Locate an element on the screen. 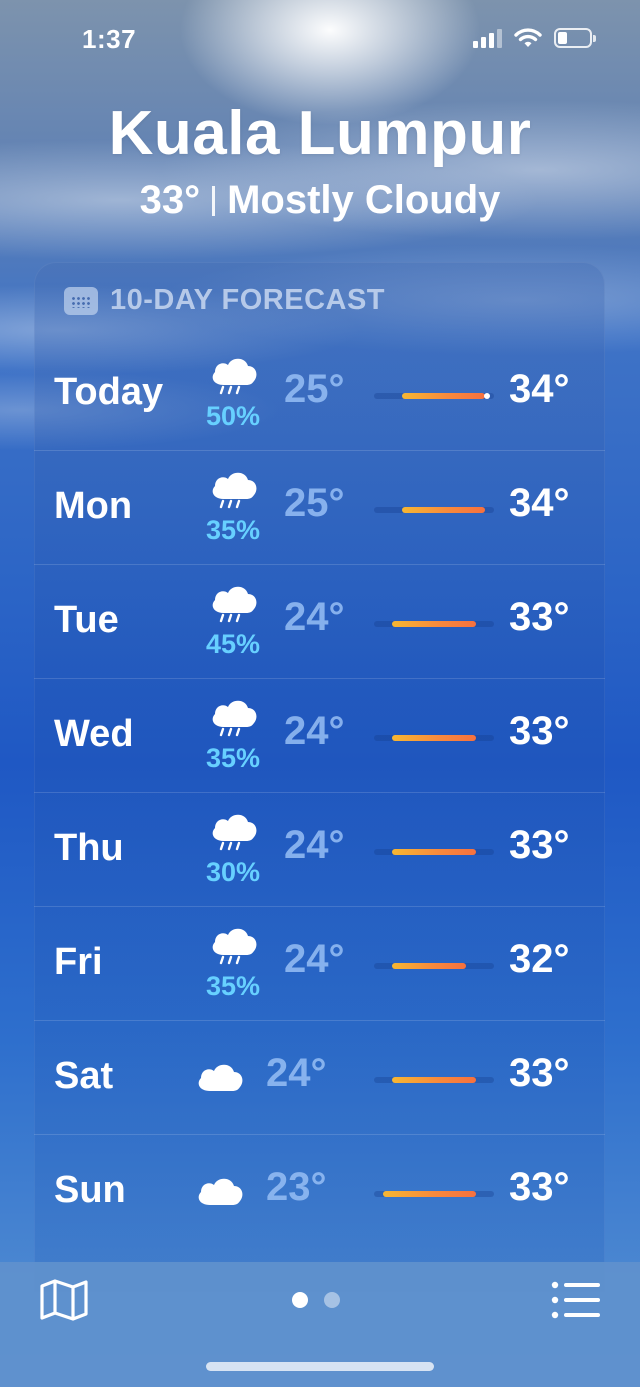 The width and height of the screenshot is (640, 1387). battery-icon is located at coordinates (575, 38).